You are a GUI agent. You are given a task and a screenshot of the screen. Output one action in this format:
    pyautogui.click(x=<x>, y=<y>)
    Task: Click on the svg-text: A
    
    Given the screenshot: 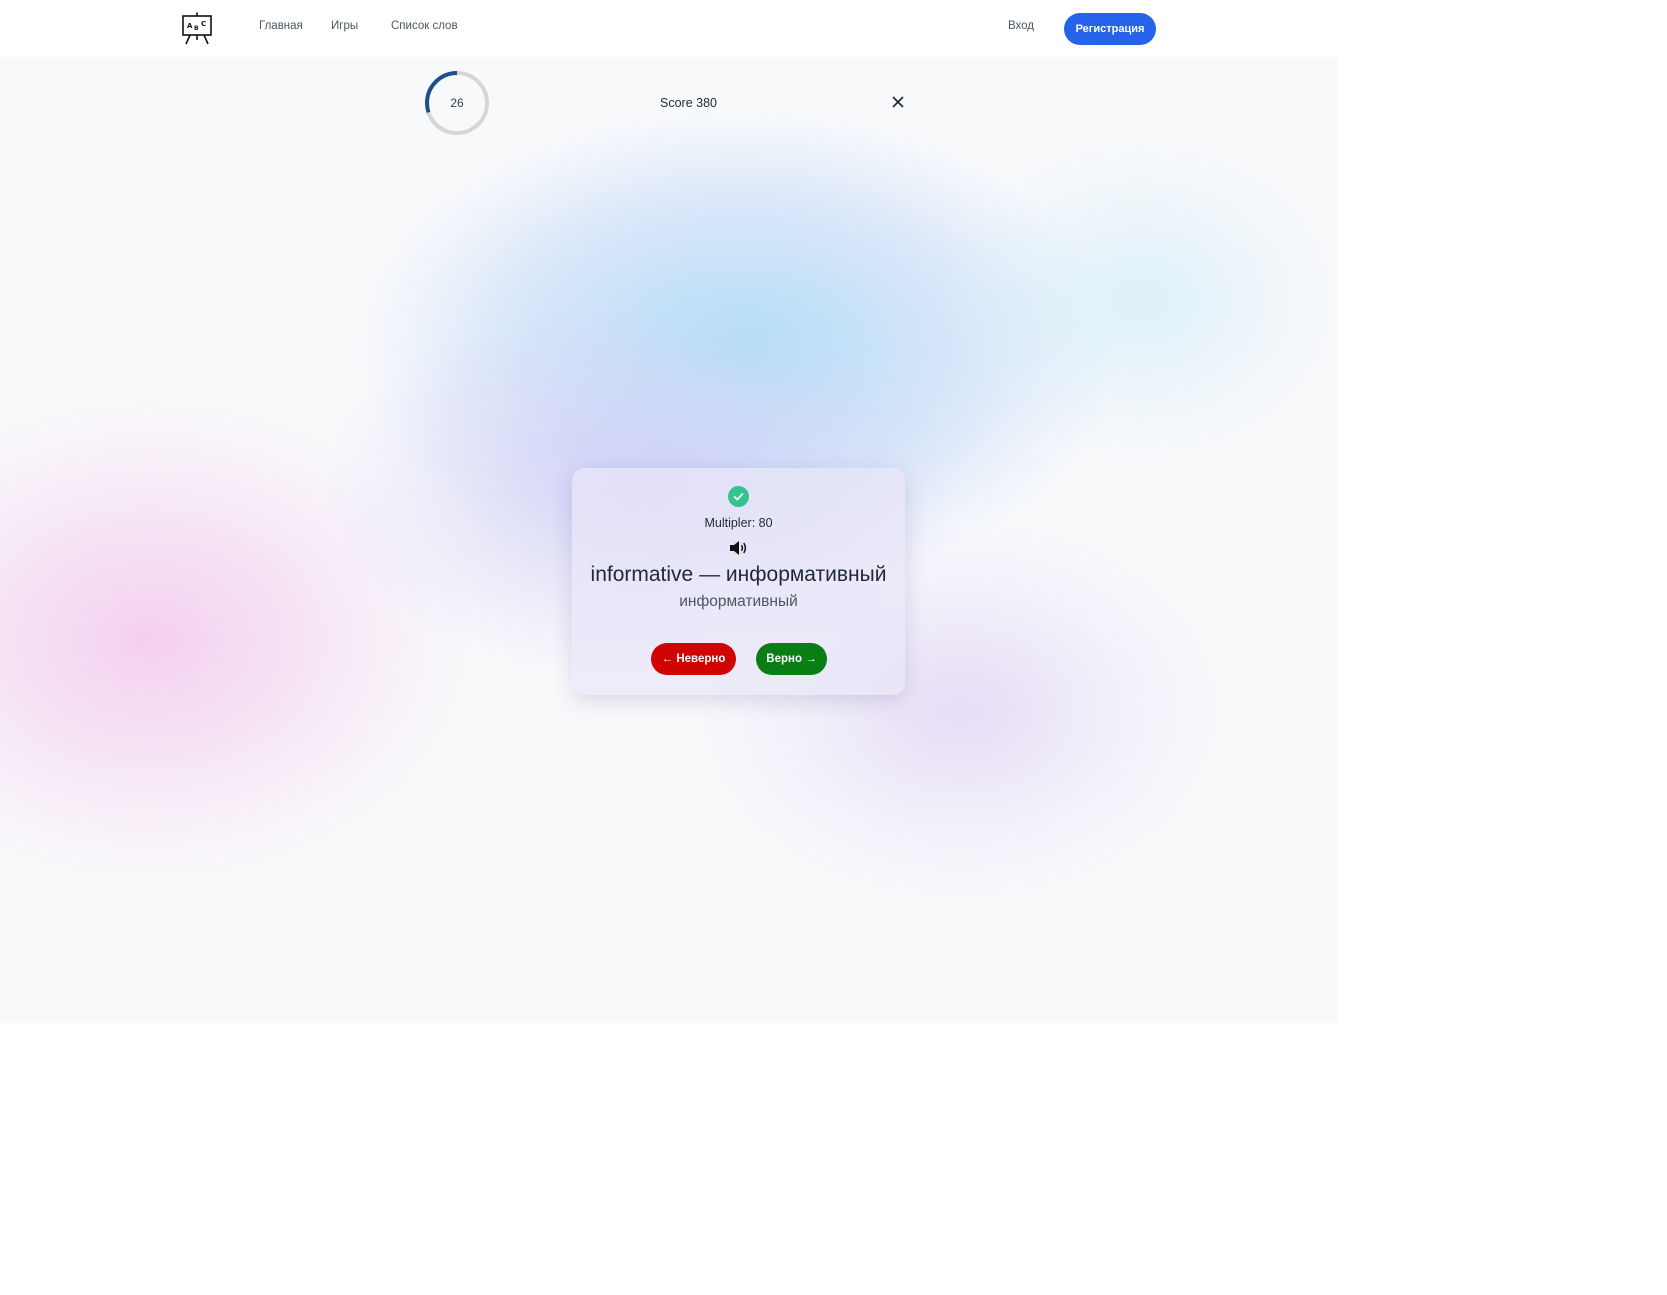 What is the action you would take?
    pyautogui.click(x=190, y=26)
    